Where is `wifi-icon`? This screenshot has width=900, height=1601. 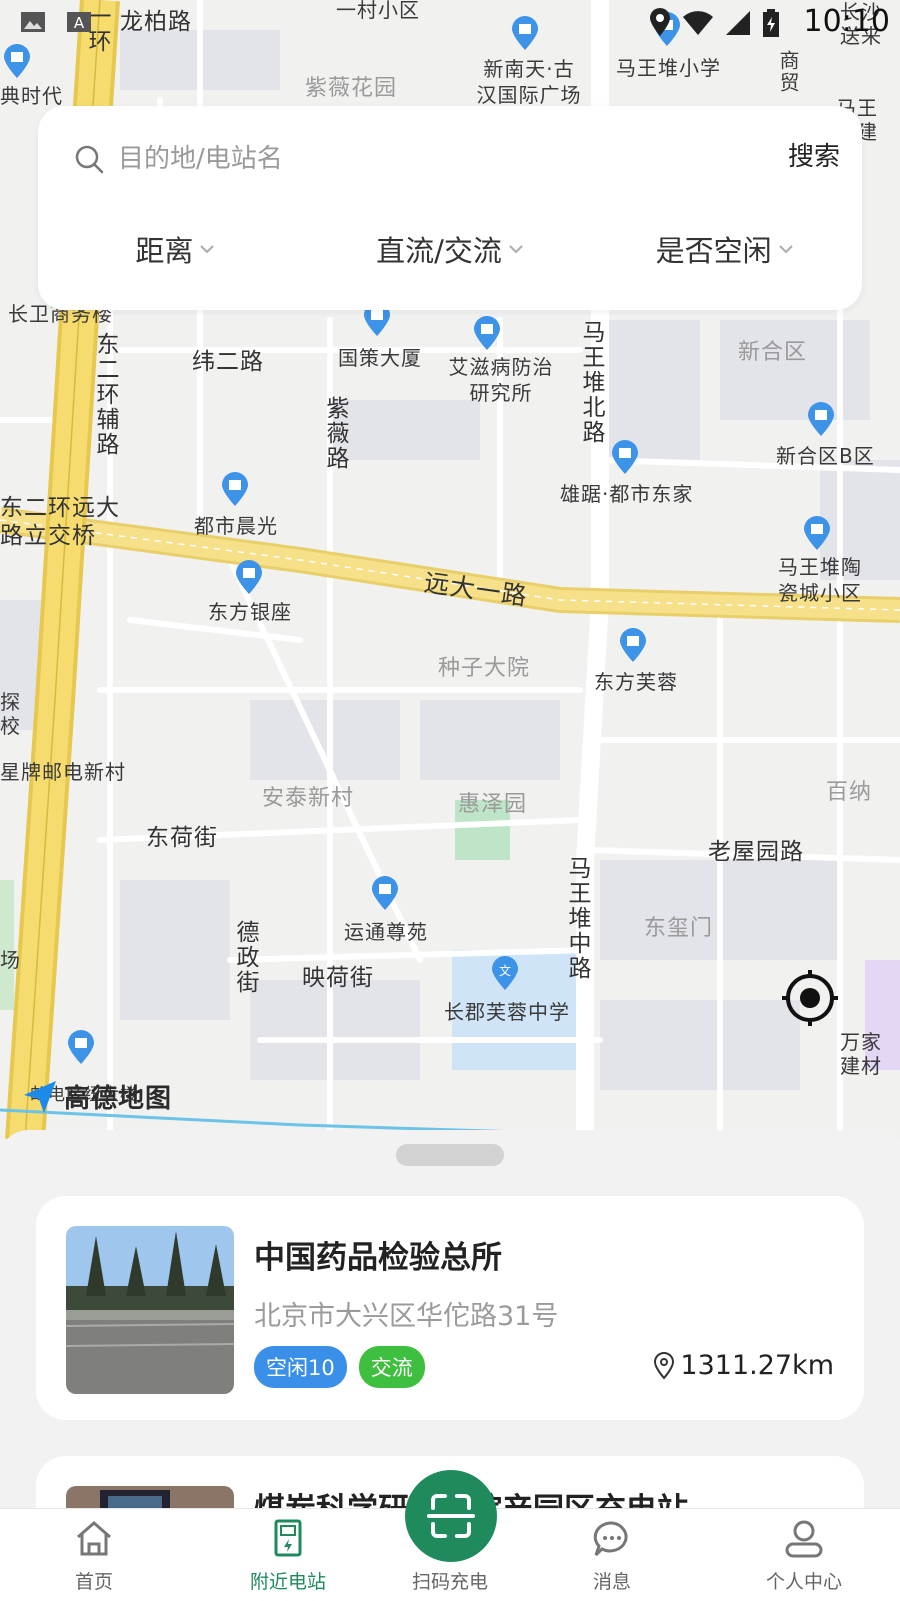 wifi-icon is located at coordinates (698, 23).